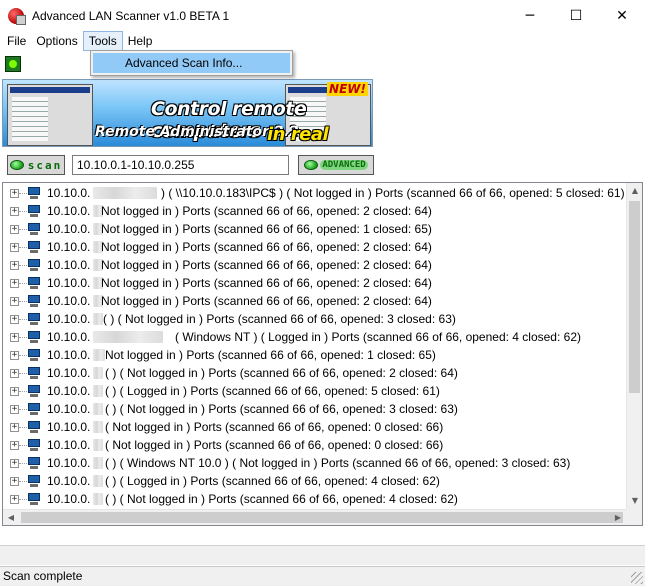 Image resolution: width=645 pixels, height=586 pixels. What do you see at coordinates (322, 555) in the screenshot?
I see `bottom-panel` at bounding box center [322, 555].